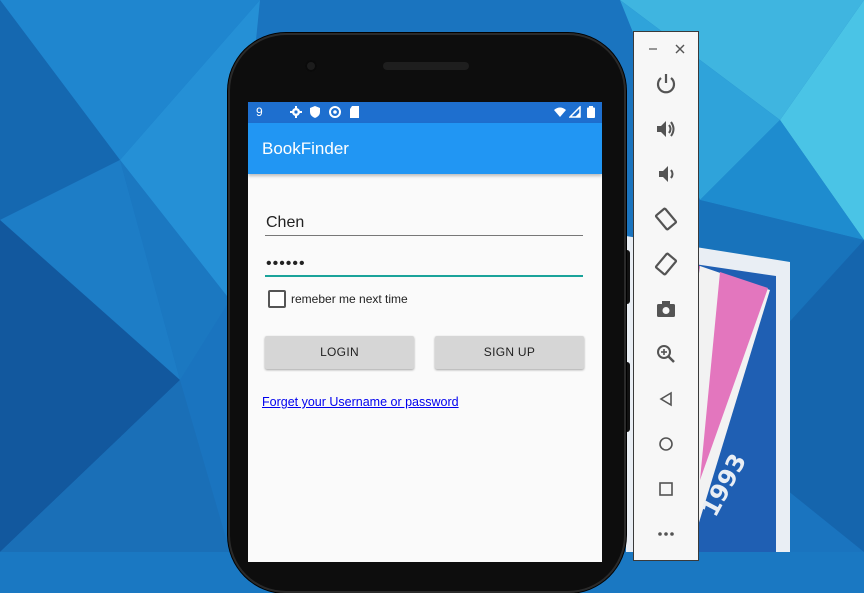  I want to click on signal-icon, so click(575, 112).